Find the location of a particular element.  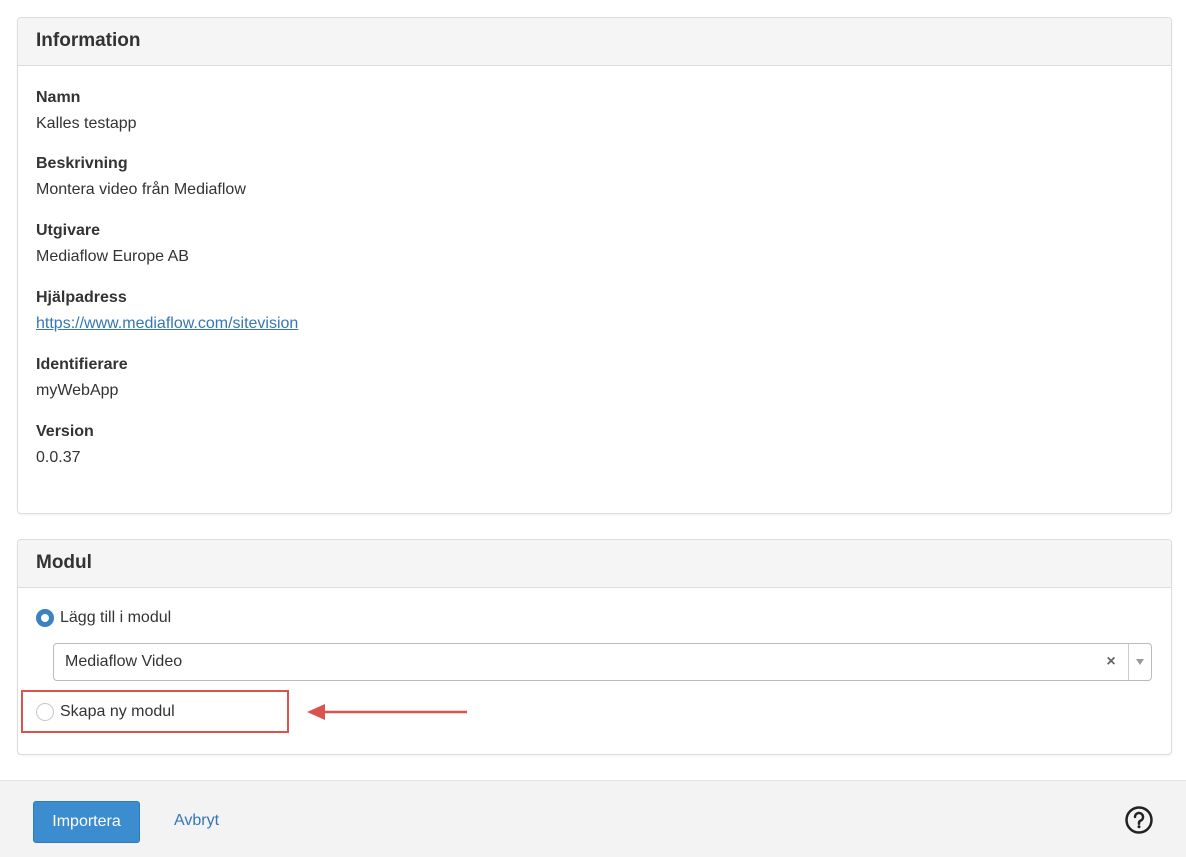

field-value: myWebApp is located at coordinates (77, 390).